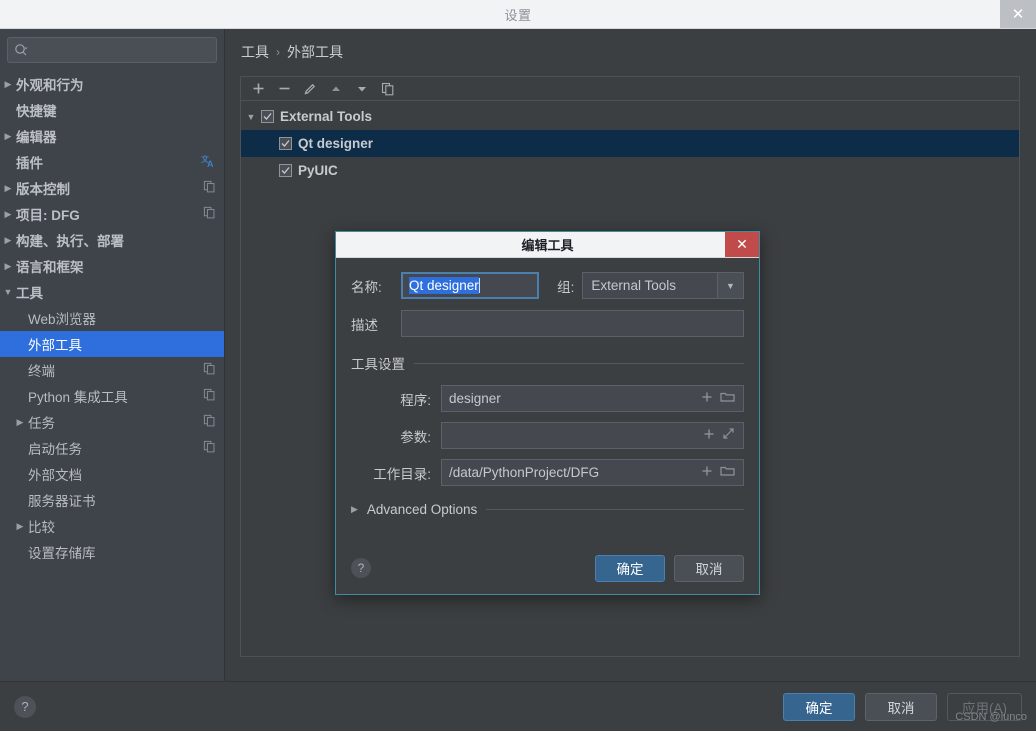 The image size is (1036, 731). Describe the element at coordinates (524, 472) in the screenshot. I see `working-directory-input-value: /data/PythonProject/DFG` at that location.